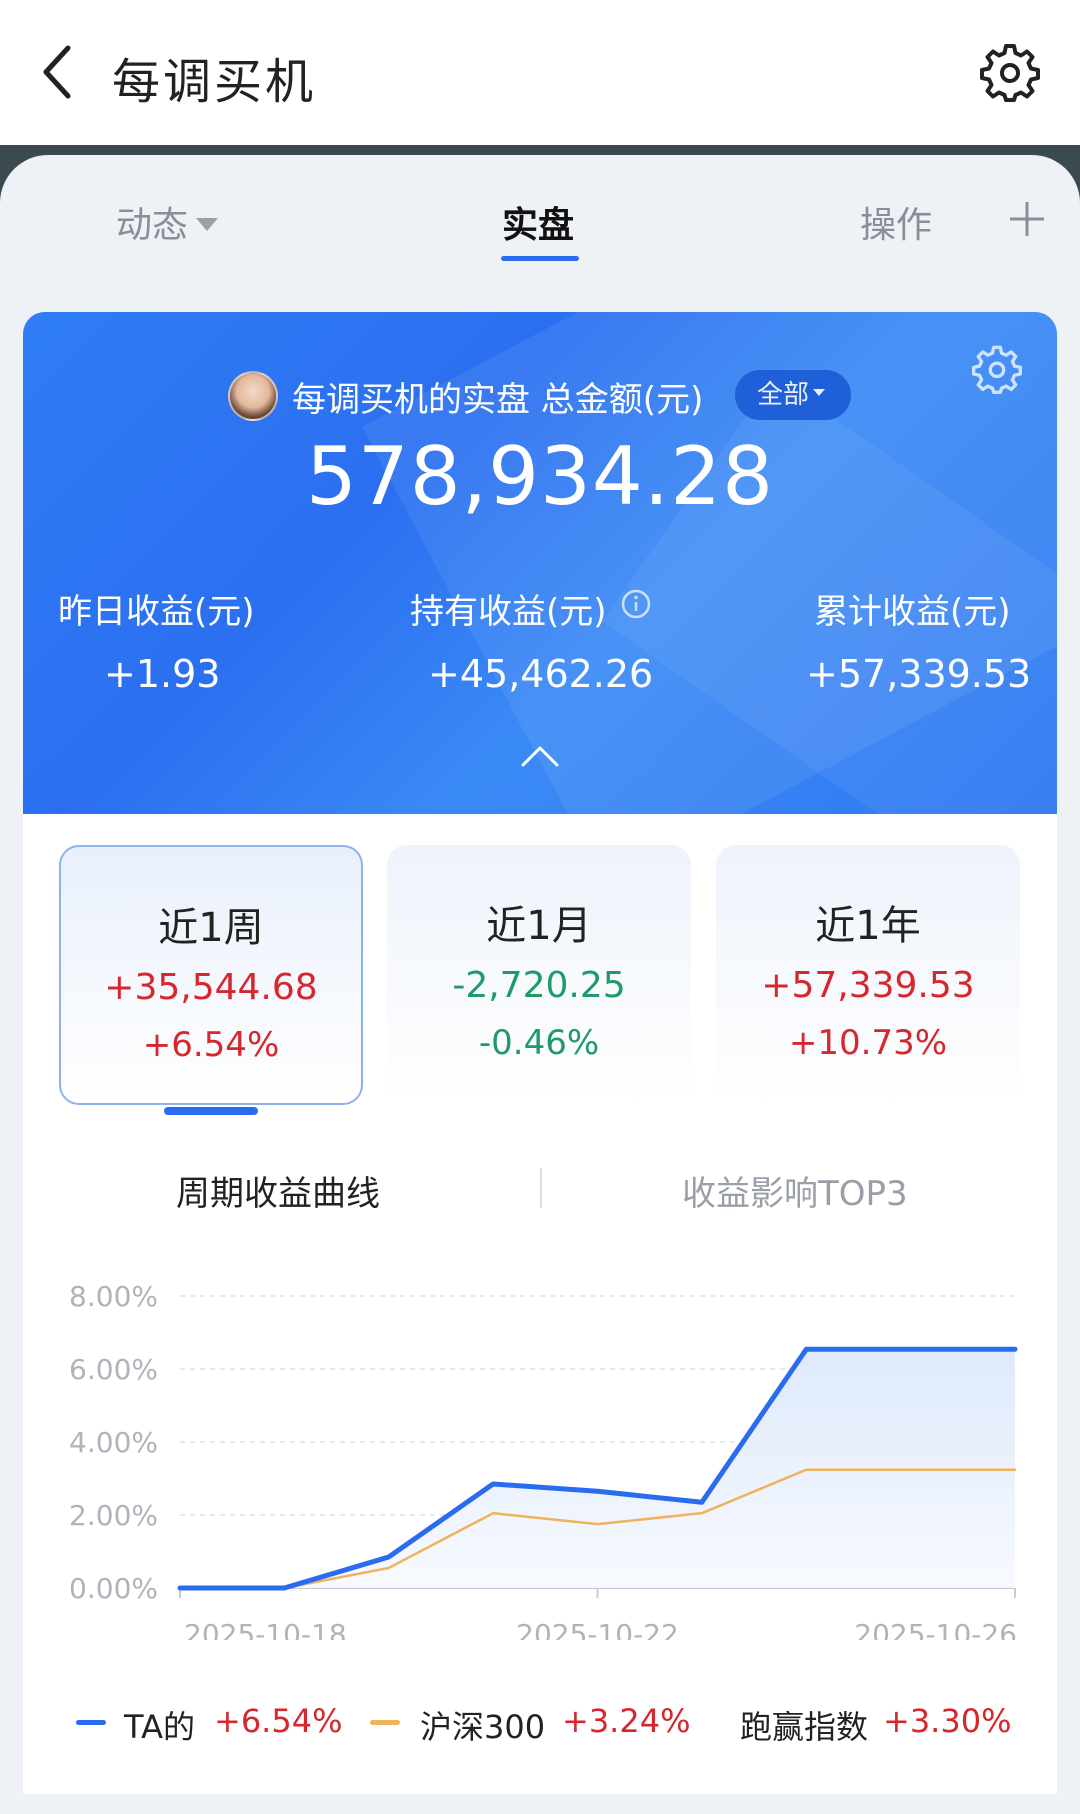 The image size is (1080, 1814). Describe the element at coordinates (896, 222) in the screenshot. I see `tab-caozuo: 操作` at that location.